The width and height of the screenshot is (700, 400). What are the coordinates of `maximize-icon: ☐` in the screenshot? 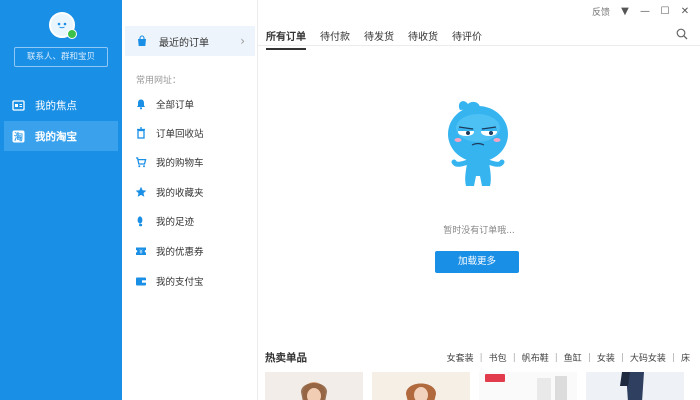 It's located at (665, 11).